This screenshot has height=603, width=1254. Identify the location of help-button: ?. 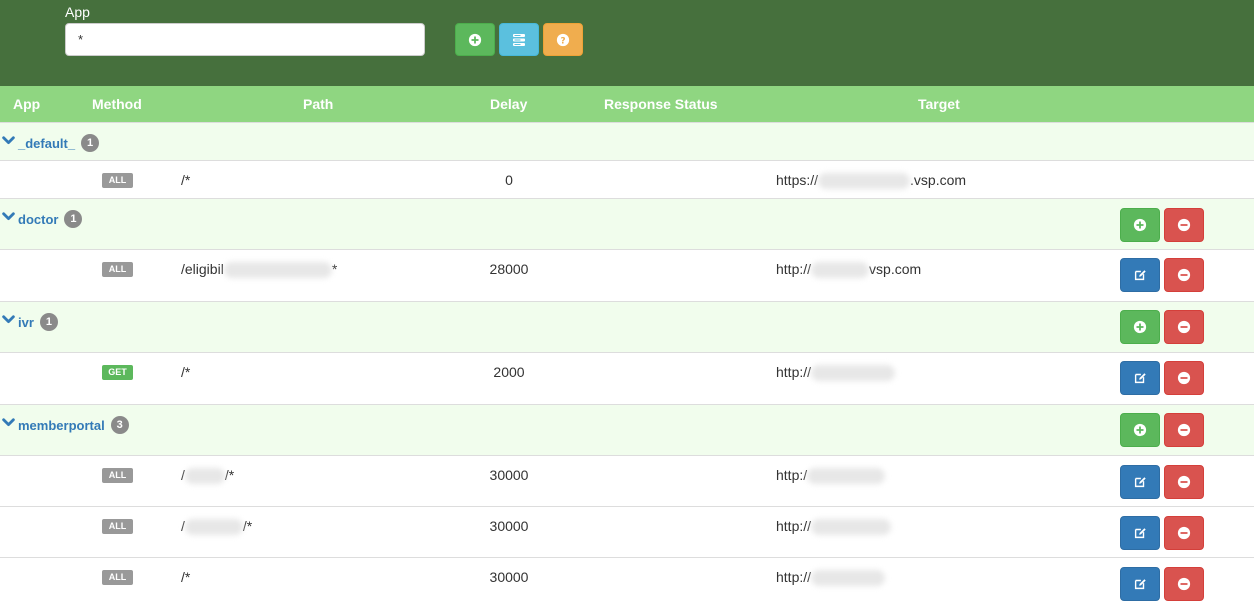
(563, 39).